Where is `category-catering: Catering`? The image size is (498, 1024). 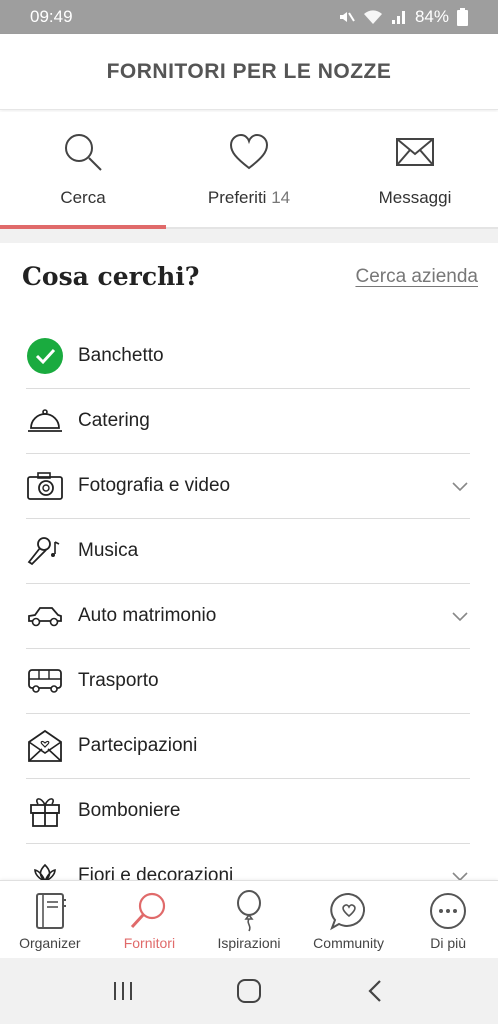 category-catering: Catering is located at coordinates (248, 421).